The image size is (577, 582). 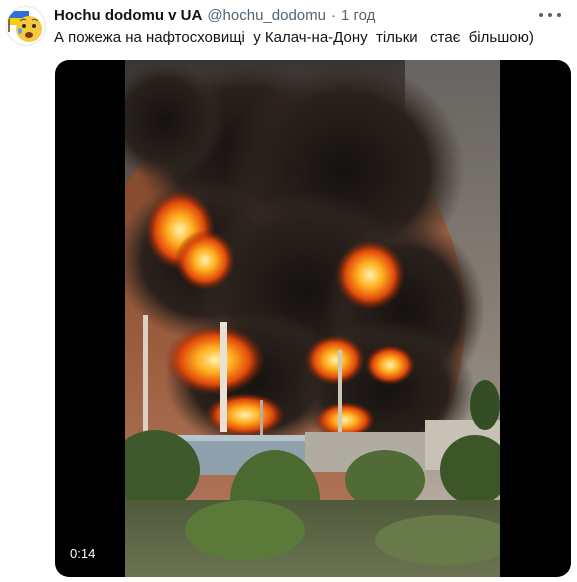 What do you see at coordinates (83, 553) in the screenshot?
I see `video-duration: 0:14` at bounding box center [83, 553].